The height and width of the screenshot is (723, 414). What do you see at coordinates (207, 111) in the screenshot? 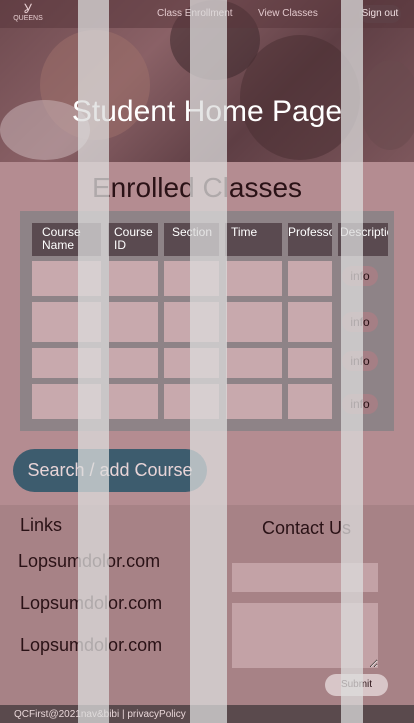
I see `page-title: Student Home Page` at bounding box center [207, 111].